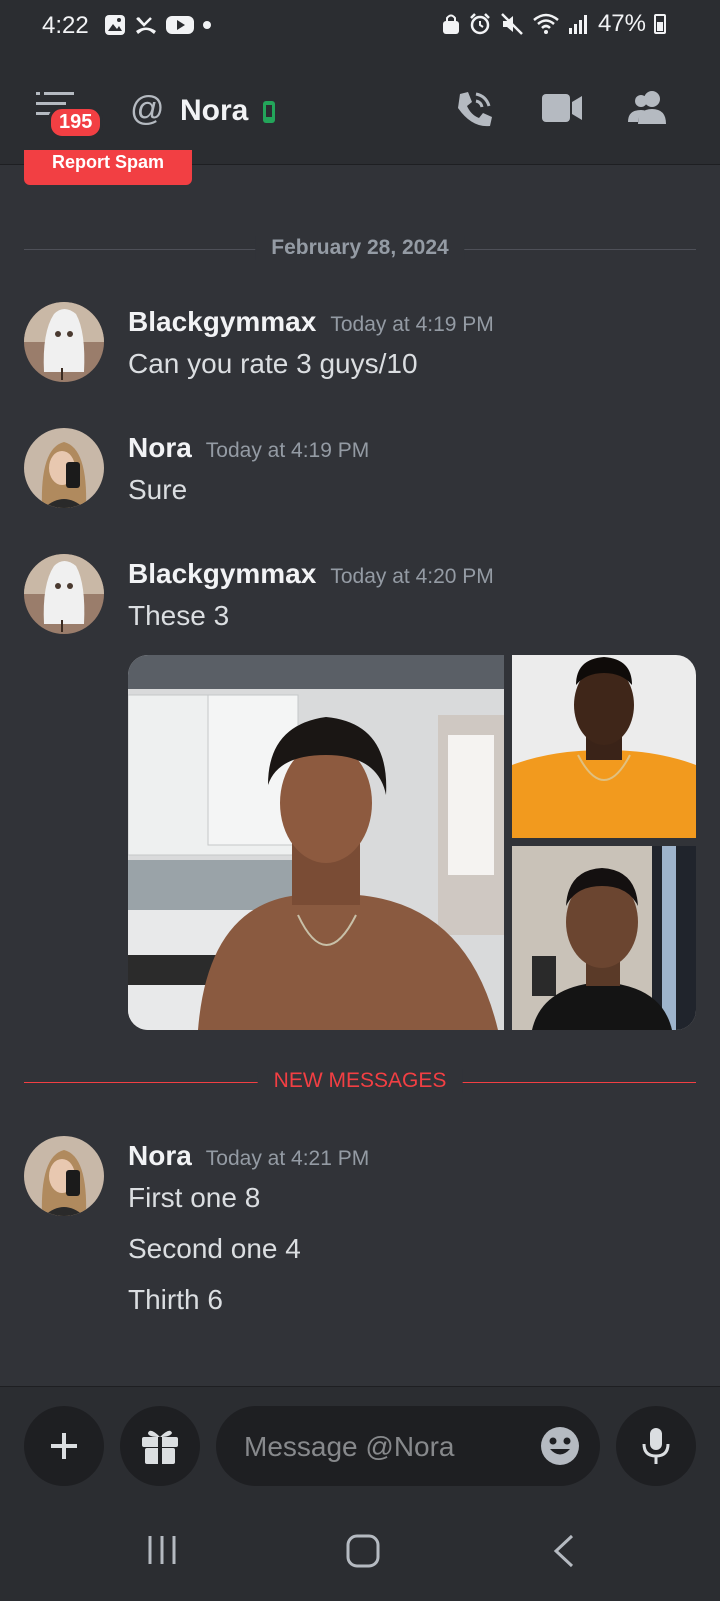  I want to click on youtube-icon, so click(180, 25).